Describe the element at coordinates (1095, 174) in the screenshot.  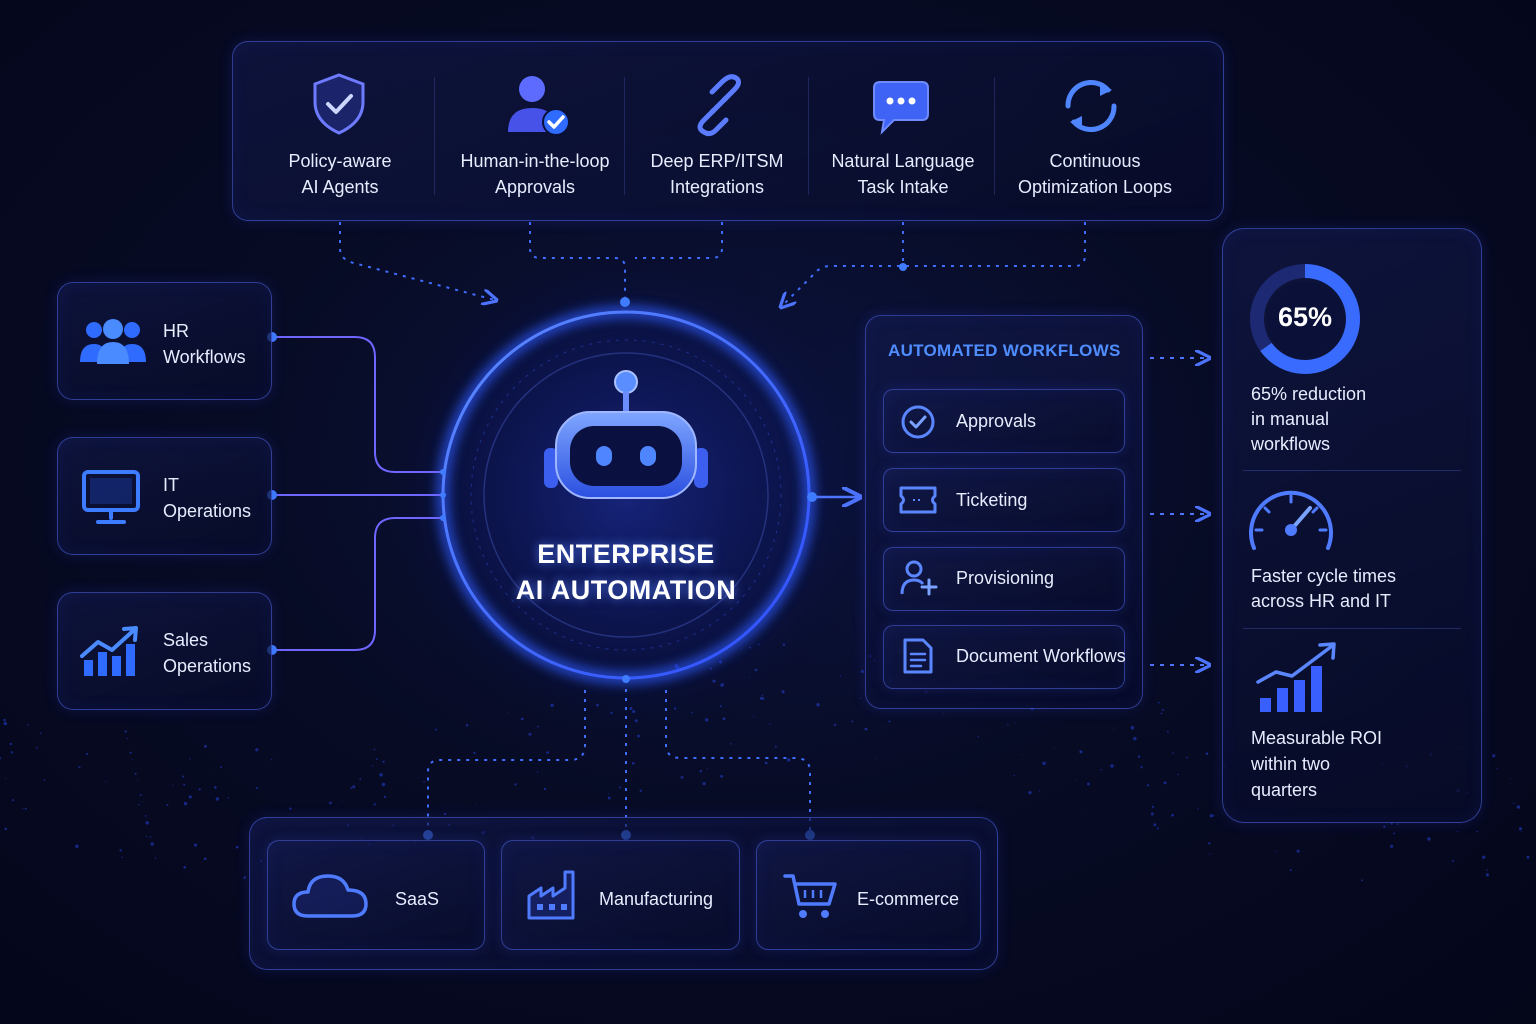
I see `feature-continuous-optimization: Continuous Optimization Loops` at that location.